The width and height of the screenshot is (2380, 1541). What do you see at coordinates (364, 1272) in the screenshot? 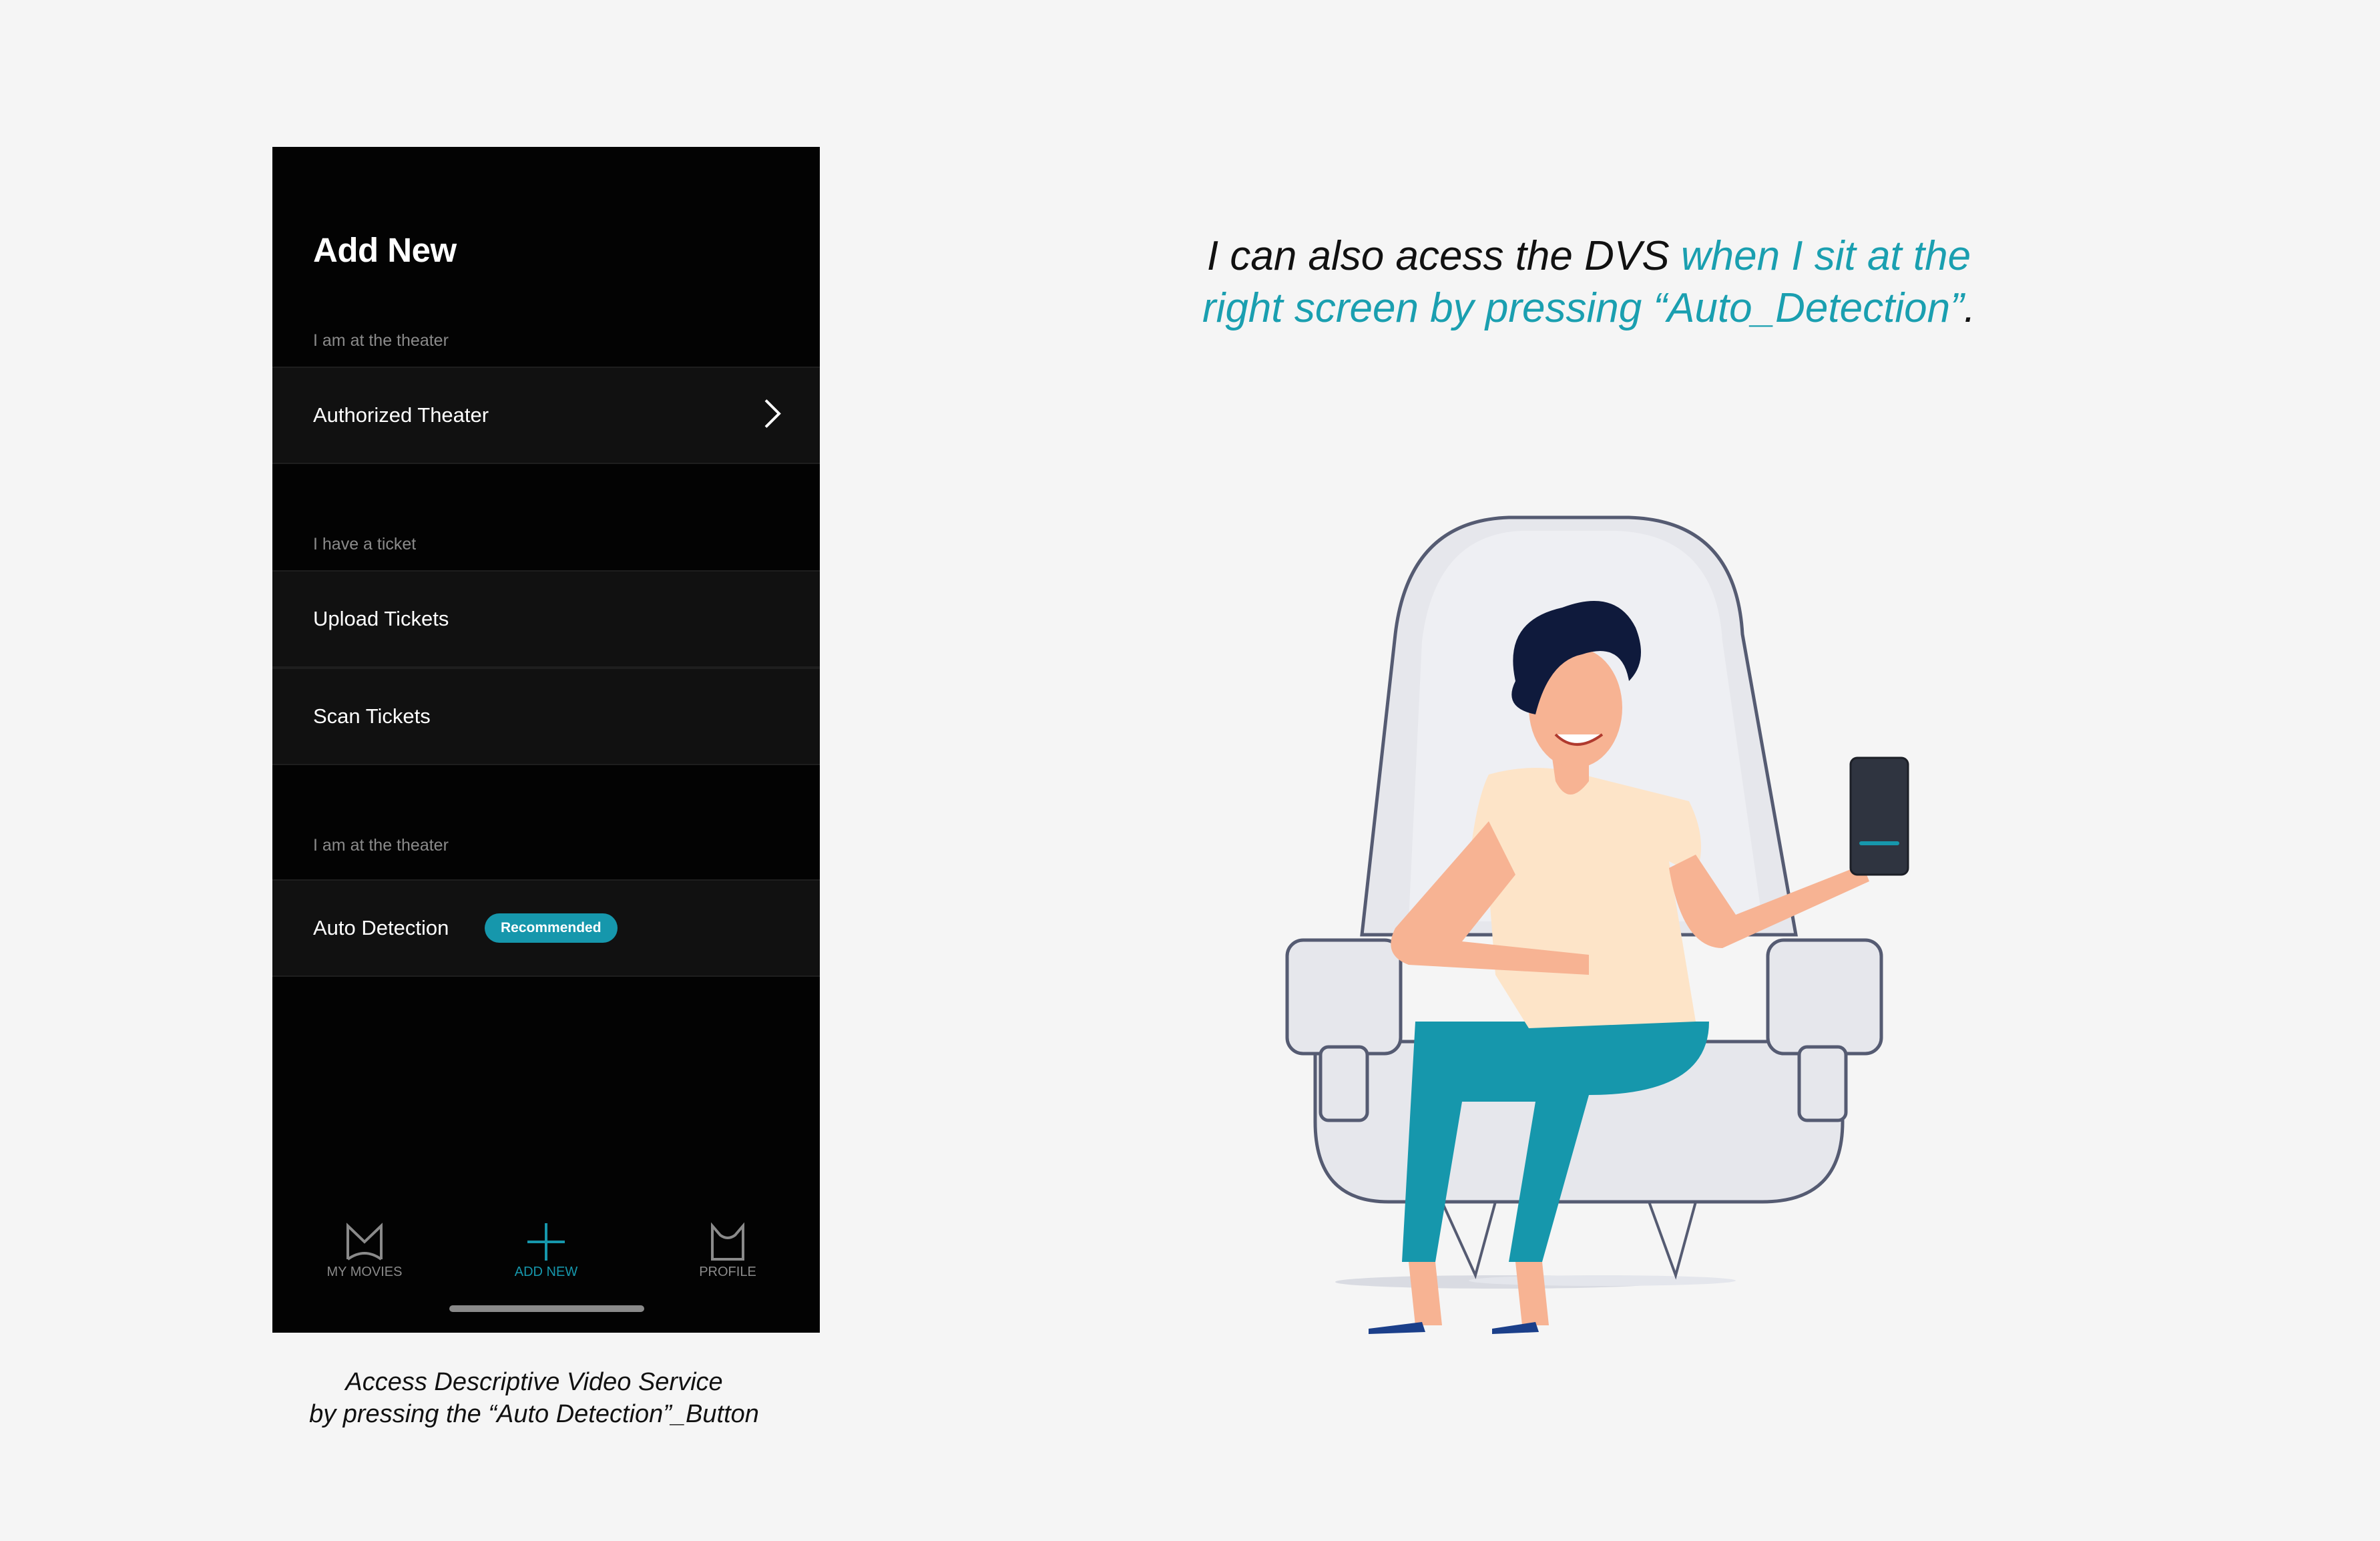
I see `nav-label-my-movies: MY MOVIES` at bounding box center [364, 1272].